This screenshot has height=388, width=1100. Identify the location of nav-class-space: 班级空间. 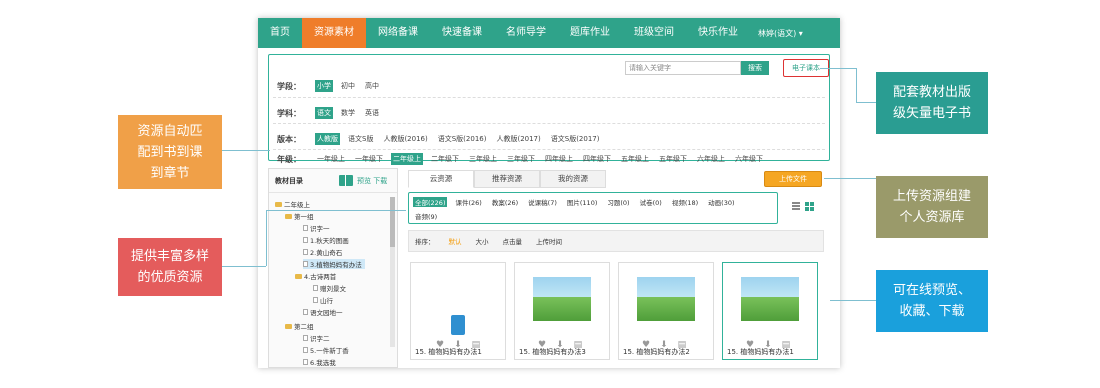
(654, 33).